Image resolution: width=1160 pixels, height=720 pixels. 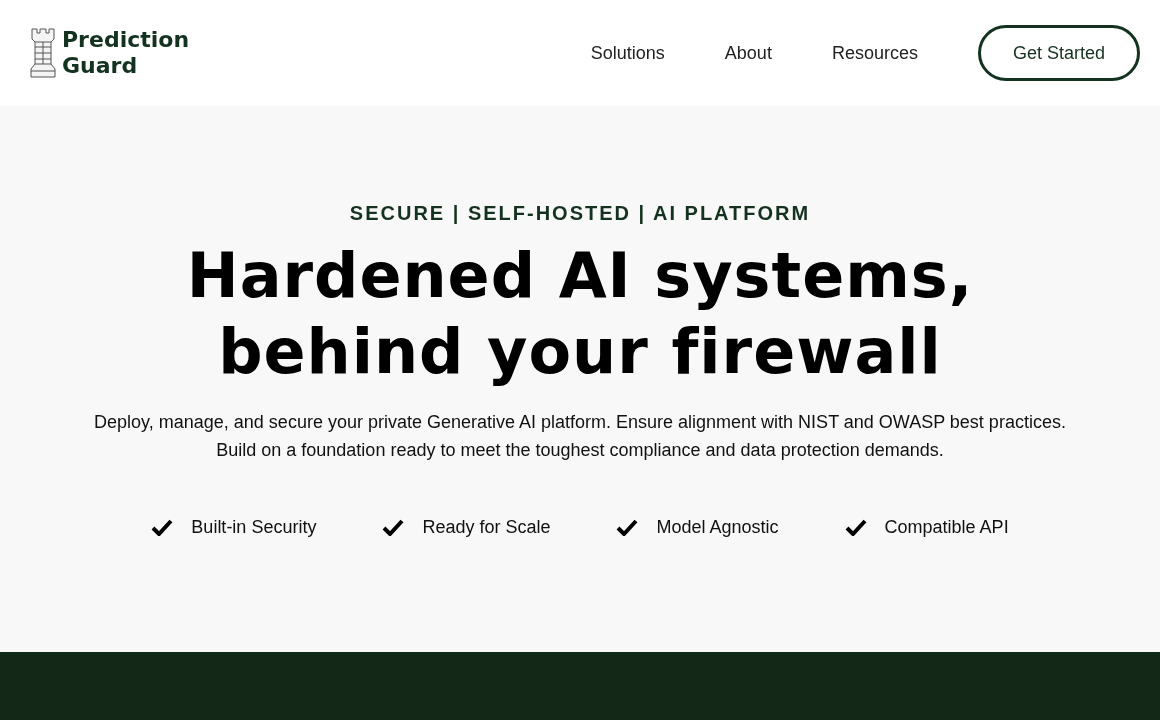 What do you see at coordinates (1058, 53) in the screenshot?
I see `get-started-button: Get Started` at bounding box center [1058, 53].